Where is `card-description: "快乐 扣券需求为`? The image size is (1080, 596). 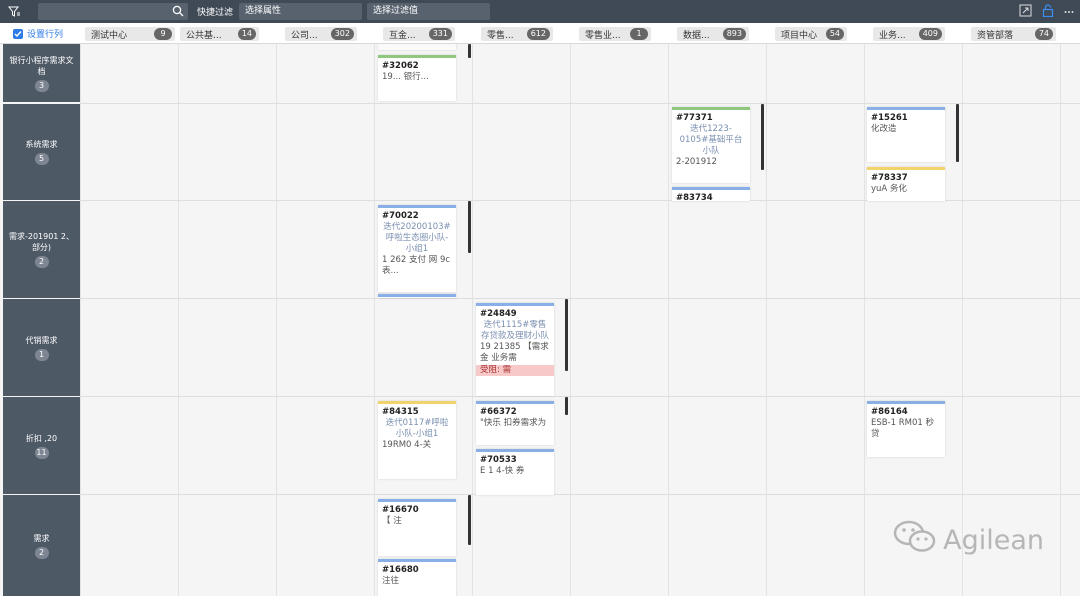
card-description: "快乐 扣券需求为 is located at coordinates (513, 423).